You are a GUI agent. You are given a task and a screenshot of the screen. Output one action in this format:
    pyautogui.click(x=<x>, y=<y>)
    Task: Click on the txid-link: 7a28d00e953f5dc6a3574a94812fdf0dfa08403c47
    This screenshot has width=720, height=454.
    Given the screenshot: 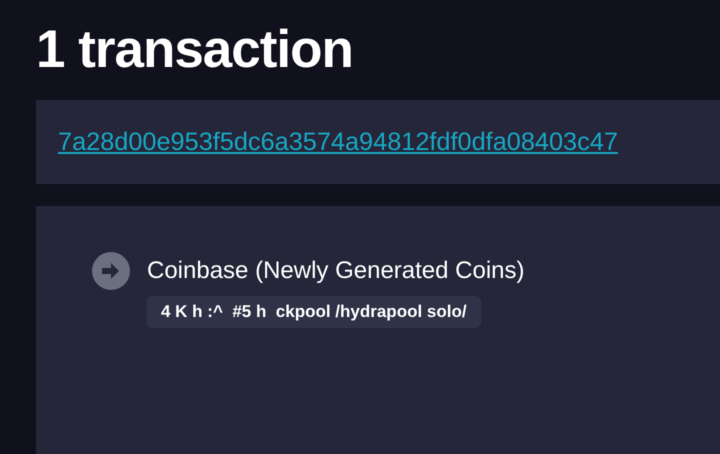 What is the action you would take?
    pyautogui.click(x=338, y=142)
    